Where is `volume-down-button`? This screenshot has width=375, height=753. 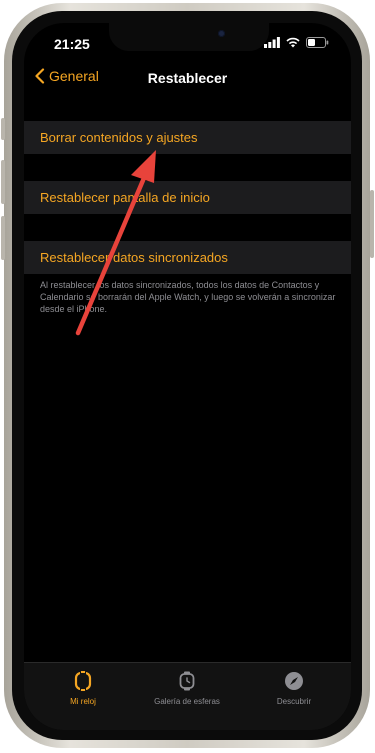
volume-down-button is located at coordinates (3, 238).